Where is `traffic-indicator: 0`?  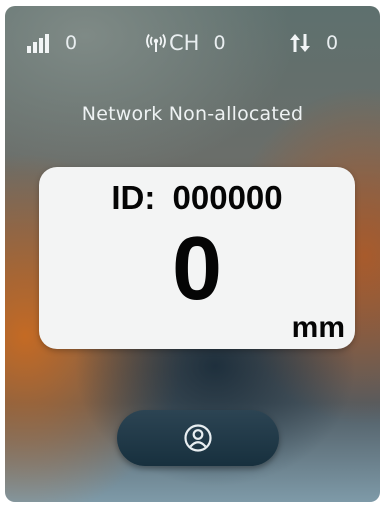 traffic-indicator: 0 is located at coordinates (313, 43).